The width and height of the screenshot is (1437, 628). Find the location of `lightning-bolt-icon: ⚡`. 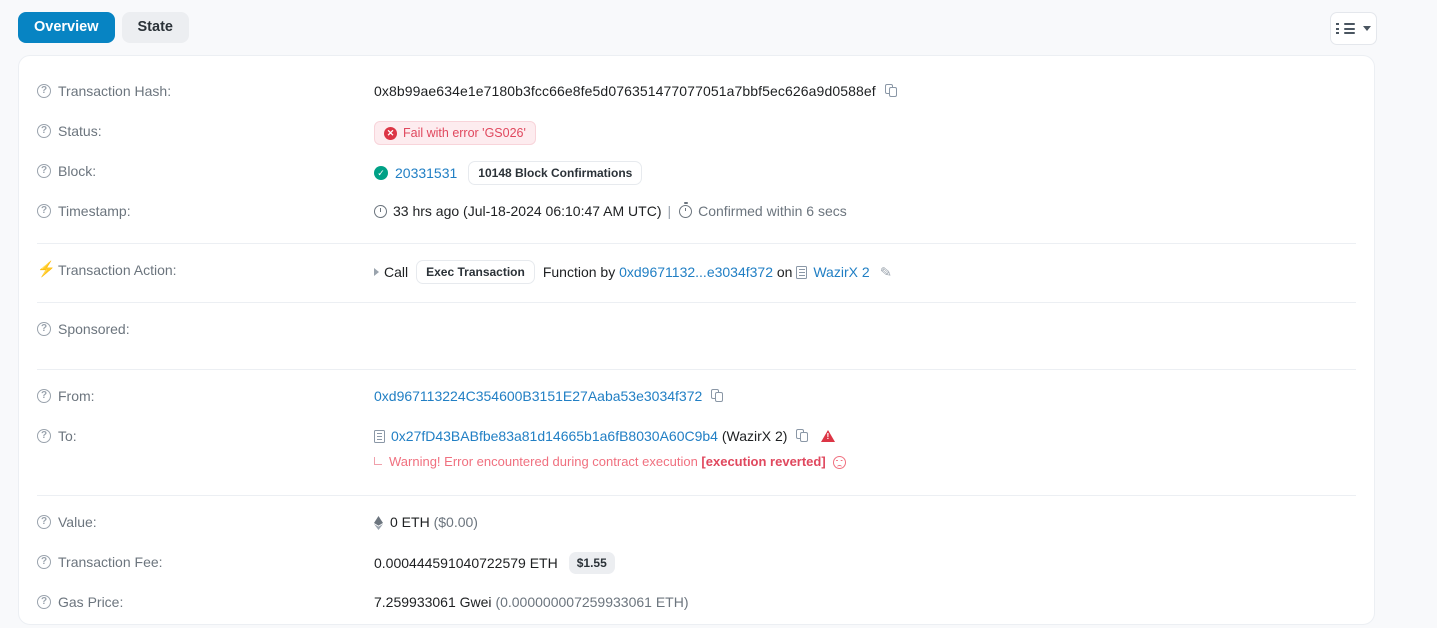

lightning-bolt-icon: ⚡ is located at coordinates (46, 269).